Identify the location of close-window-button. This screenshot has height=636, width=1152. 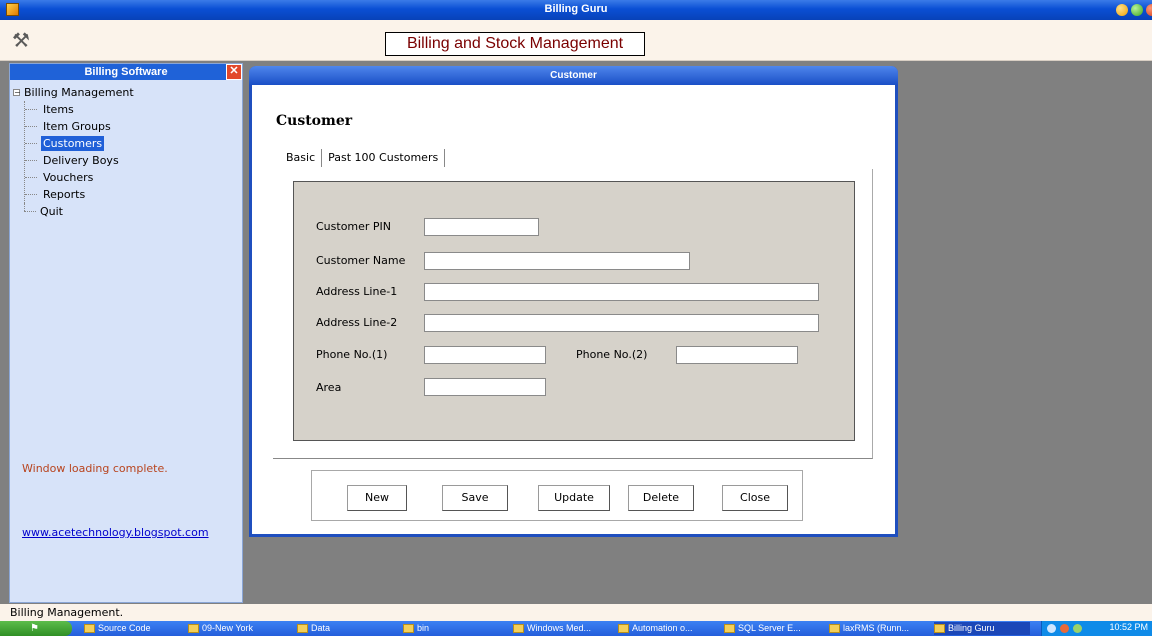
(1149, 10).